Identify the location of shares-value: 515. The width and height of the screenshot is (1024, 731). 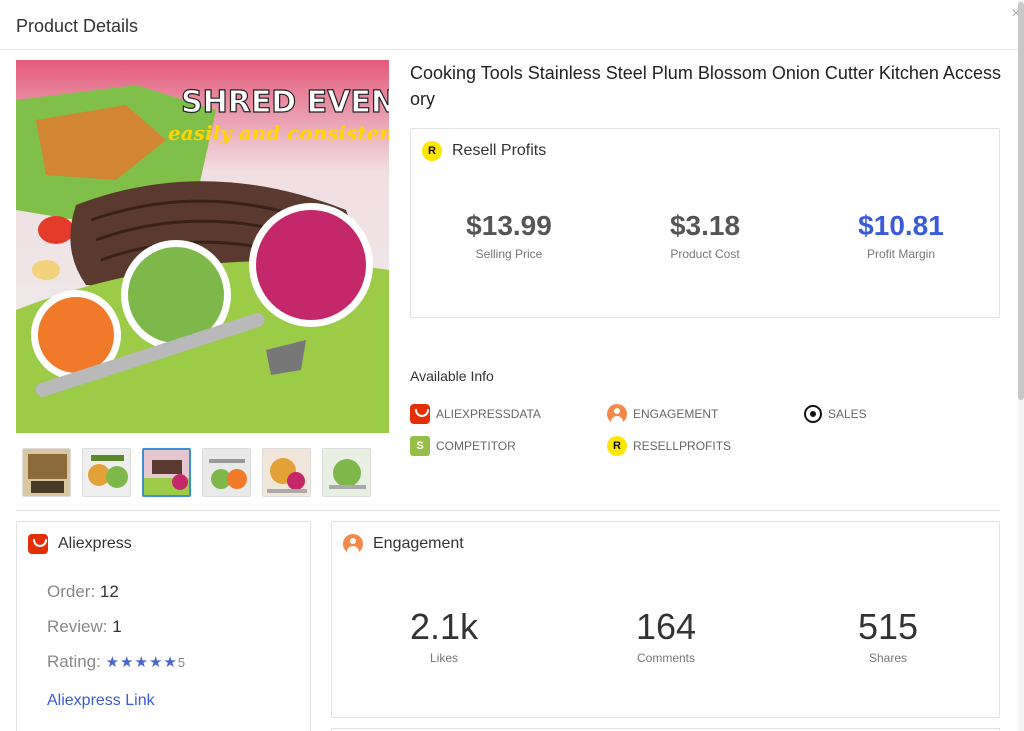
(888, 626).